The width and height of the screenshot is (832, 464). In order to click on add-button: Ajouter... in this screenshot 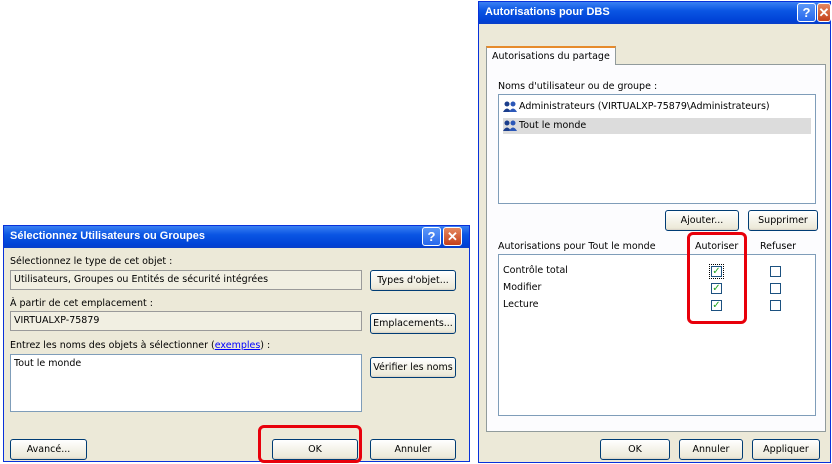, I will do `click(702, 220)`.